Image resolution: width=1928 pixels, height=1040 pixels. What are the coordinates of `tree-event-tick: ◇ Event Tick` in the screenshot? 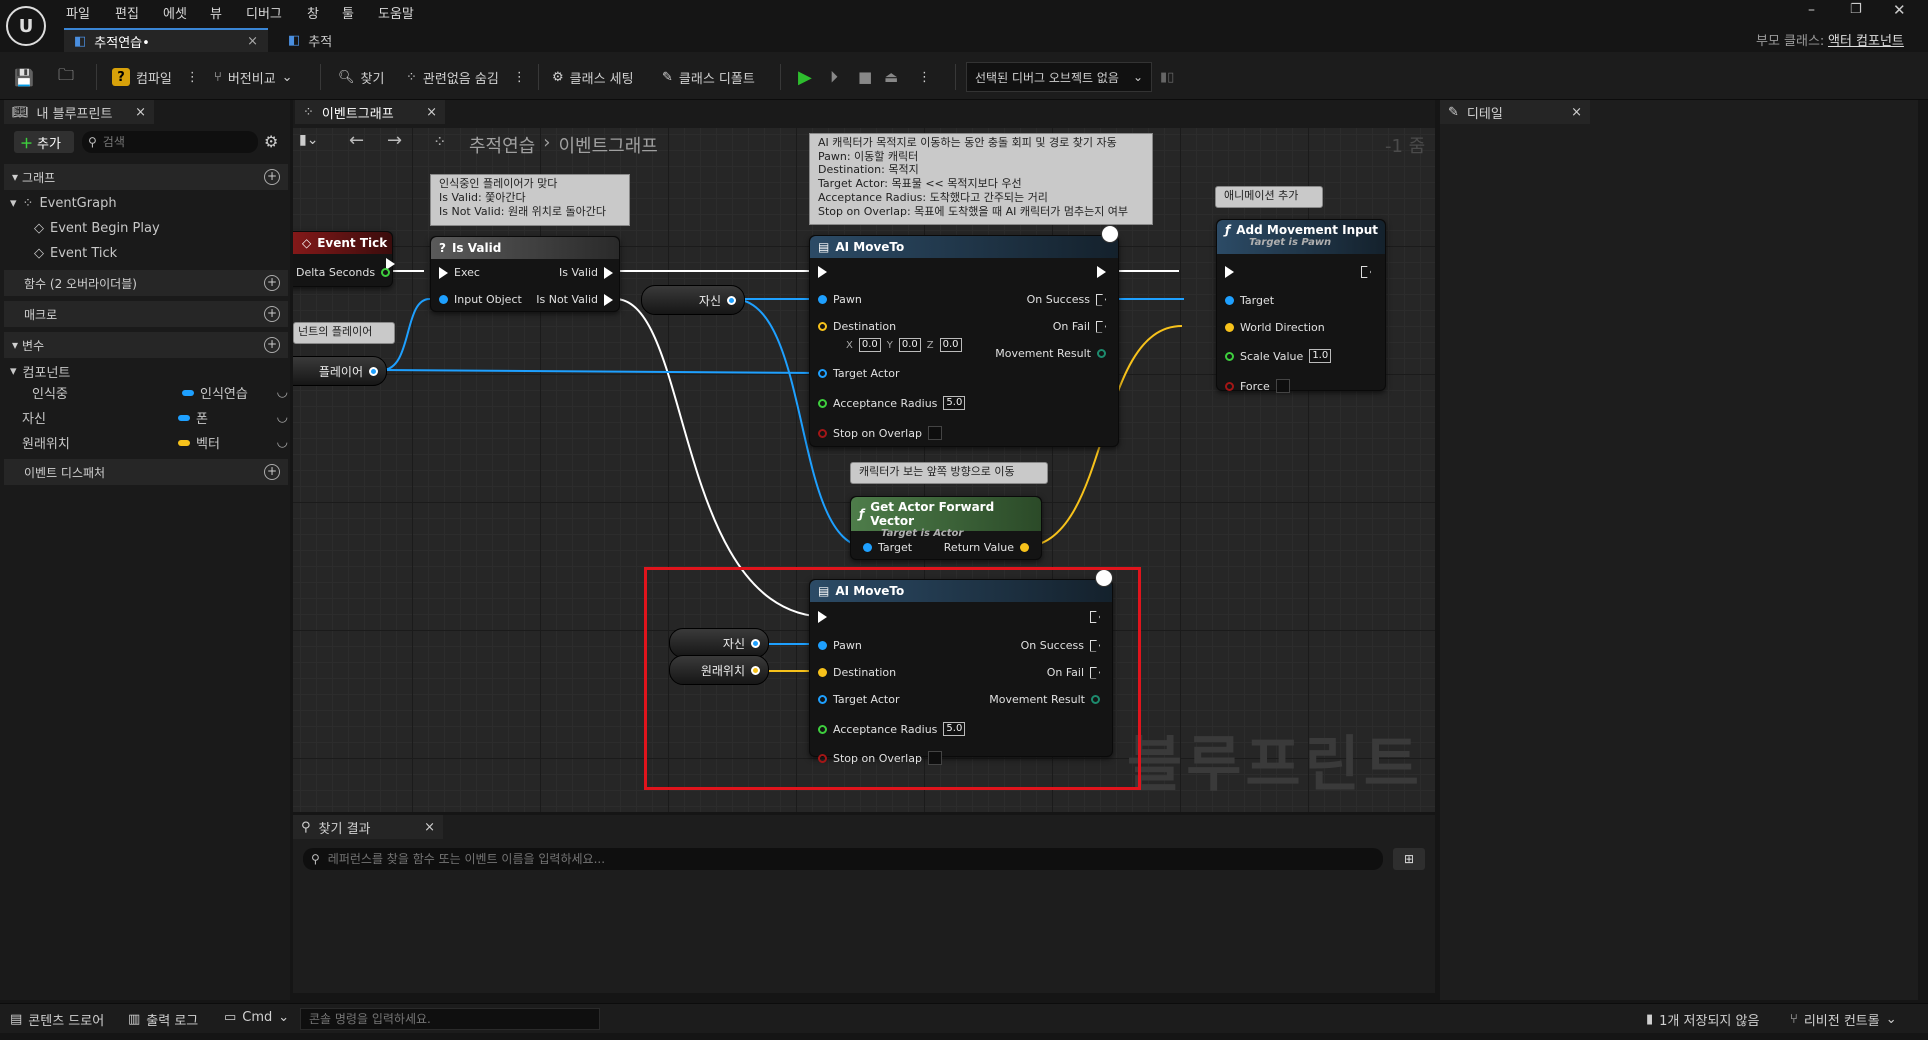 It's located at (75, 253).